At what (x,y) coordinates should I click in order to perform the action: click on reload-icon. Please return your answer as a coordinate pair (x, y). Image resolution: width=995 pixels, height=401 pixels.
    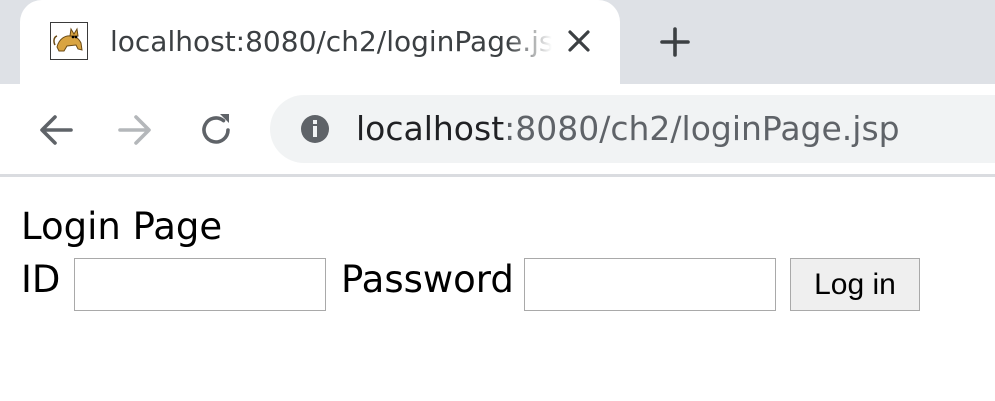
    Looking at the image, I should click on (216, 130).